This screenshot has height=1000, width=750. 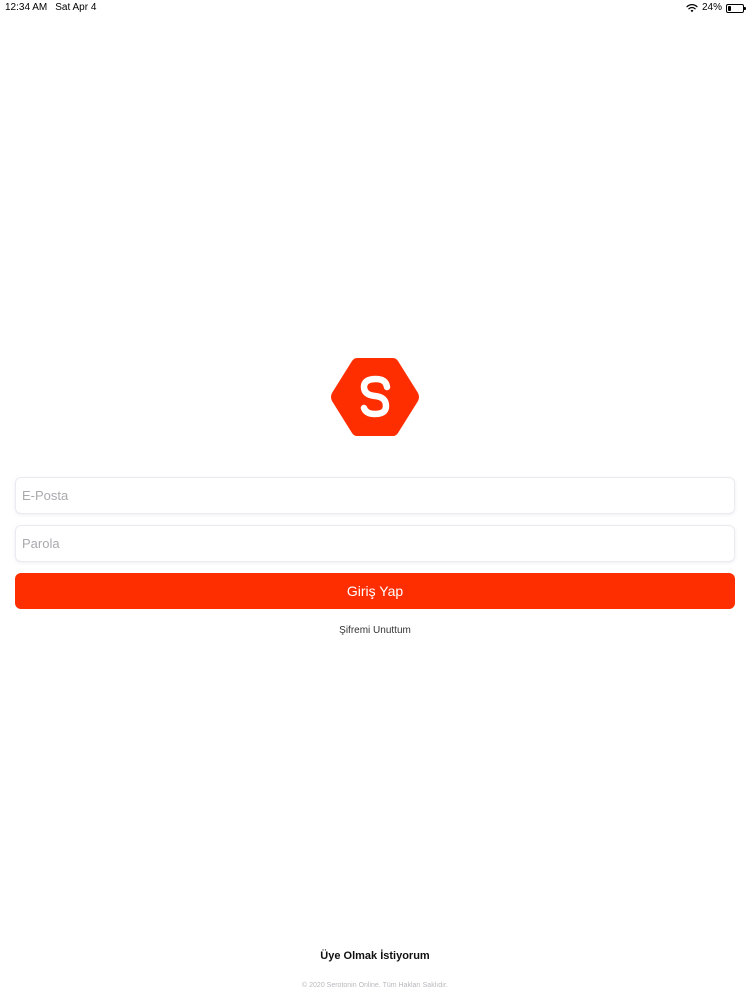 I want to click on battery-icon, so click(x=736, y=8).